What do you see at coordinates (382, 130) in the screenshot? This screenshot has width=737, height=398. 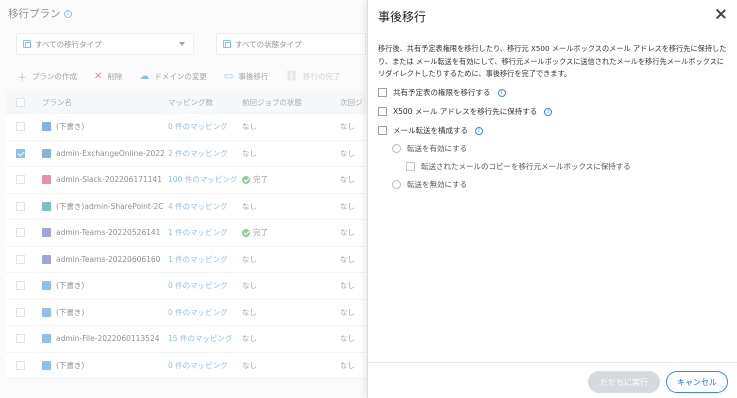 I see `mail-forwarding-checkbox` at bounding box center [382, 130].